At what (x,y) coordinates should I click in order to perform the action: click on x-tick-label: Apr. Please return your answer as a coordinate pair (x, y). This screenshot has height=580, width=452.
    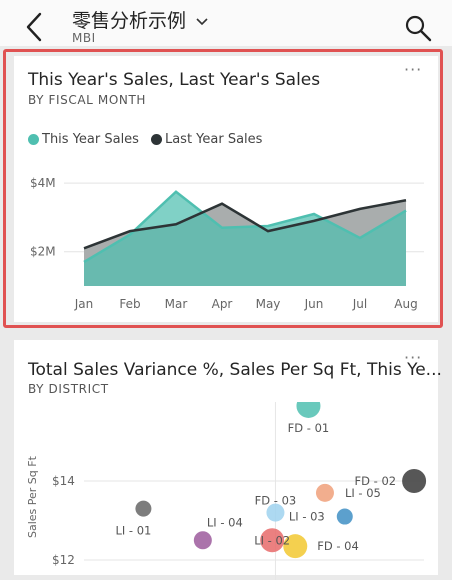
    Looking at the image, I should click on (222, 304).